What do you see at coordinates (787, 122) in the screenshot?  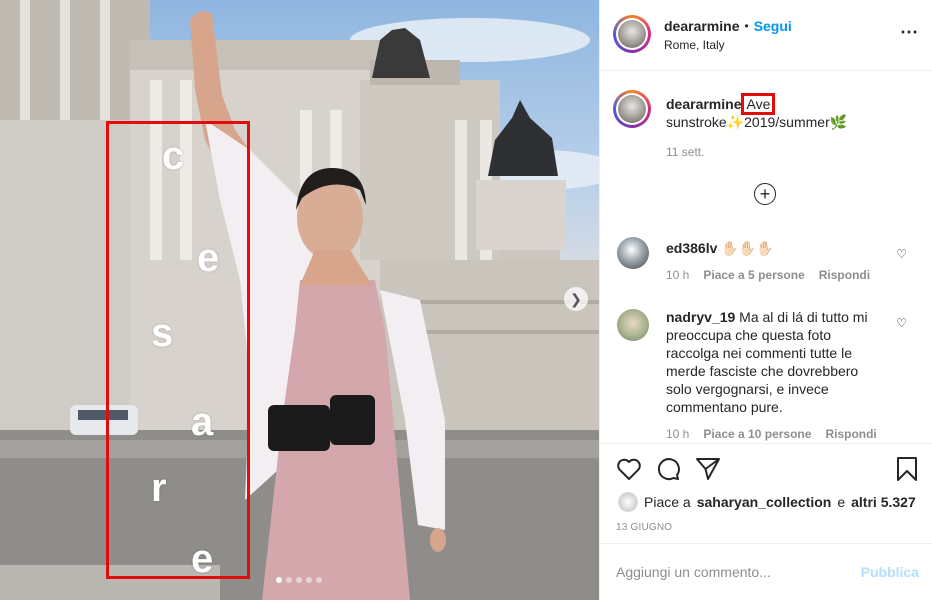 I see `caption-text-part: 2019/summer` at bounding box center [787, 122].